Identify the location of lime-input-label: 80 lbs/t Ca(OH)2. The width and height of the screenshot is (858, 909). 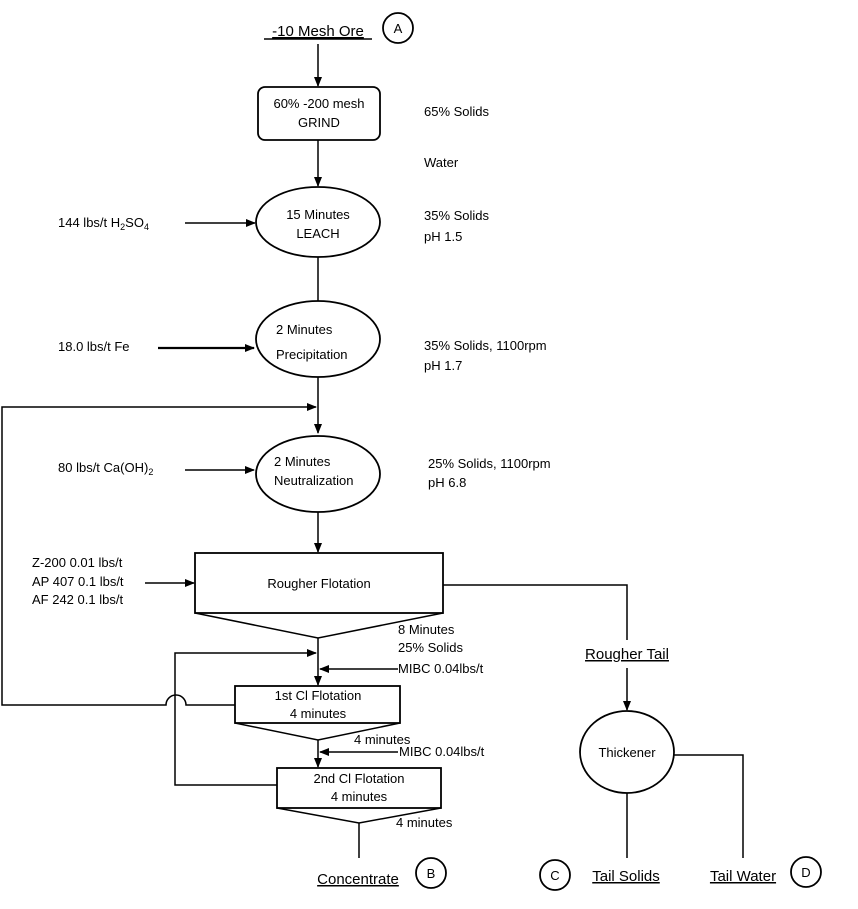
(105, 468).